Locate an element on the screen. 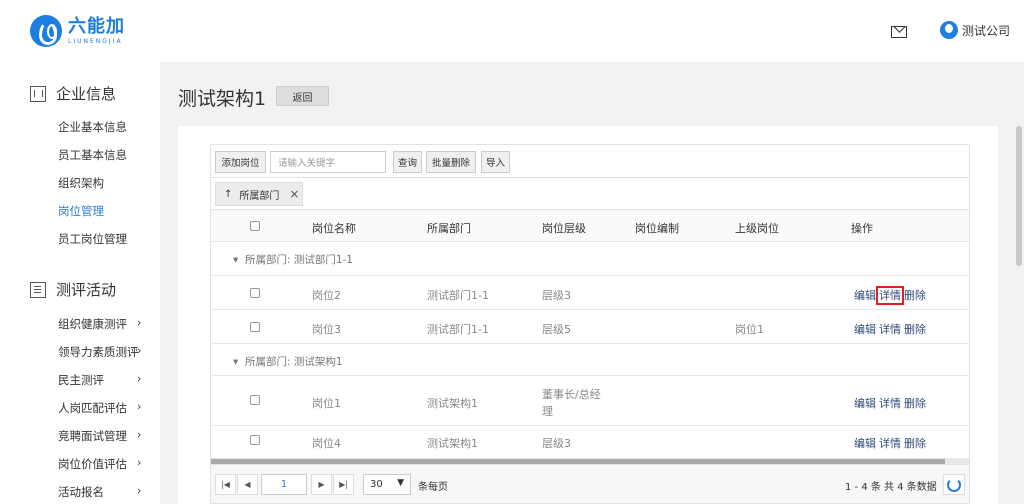 Image resolution: width=1024 pixels, height=504 pixels. building-icon is located at coordinates (38, 93).